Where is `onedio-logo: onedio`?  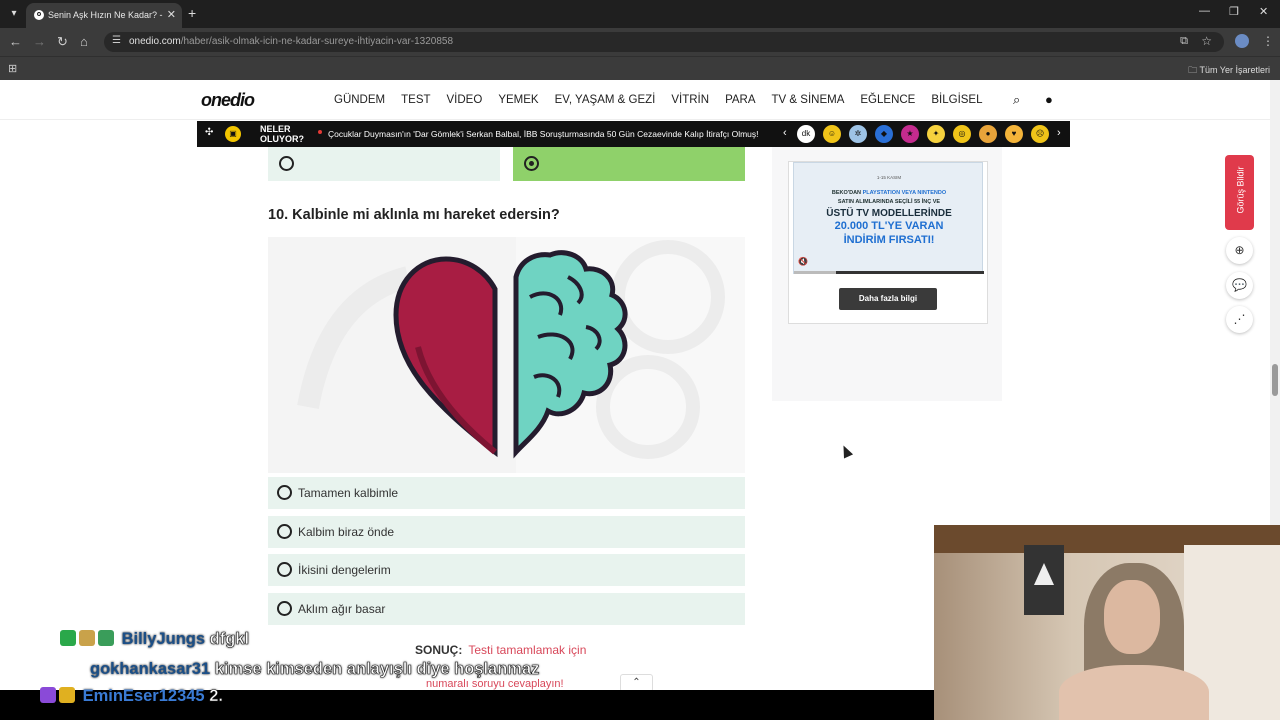
onedio-logo: onedio is located at coordinates (228, 100).